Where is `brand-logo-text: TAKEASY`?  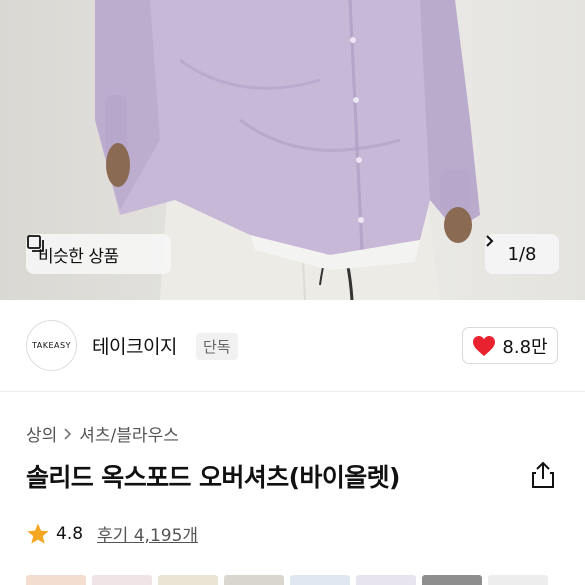 brand-logo-text: TAKEASY is located at coordinates (51, 345).